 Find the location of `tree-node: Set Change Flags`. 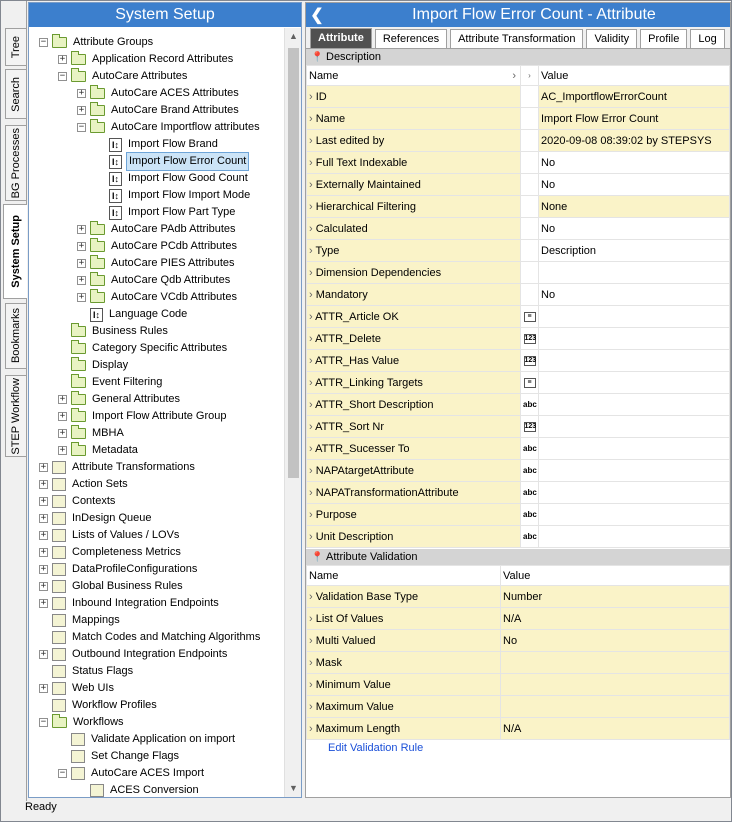

tree-node: Set Change Flags is located at coordinates (157, 756).